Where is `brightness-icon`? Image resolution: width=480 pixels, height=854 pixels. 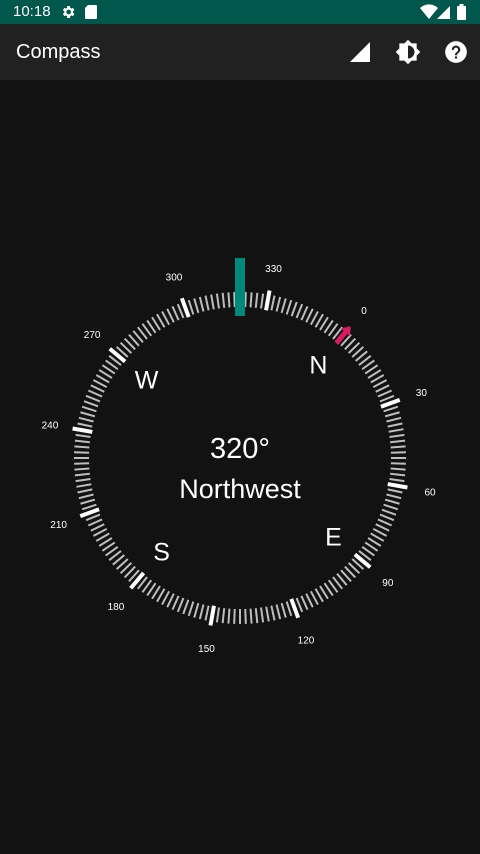
brightness-icon is located at coordinates (408, 52).